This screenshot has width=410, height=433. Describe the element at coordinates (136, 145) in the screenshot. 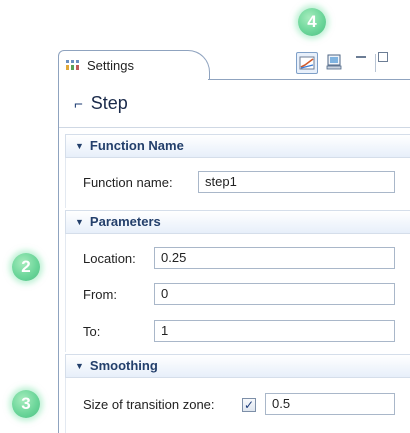

I see `section-function-name-title: Function Name` at that location.